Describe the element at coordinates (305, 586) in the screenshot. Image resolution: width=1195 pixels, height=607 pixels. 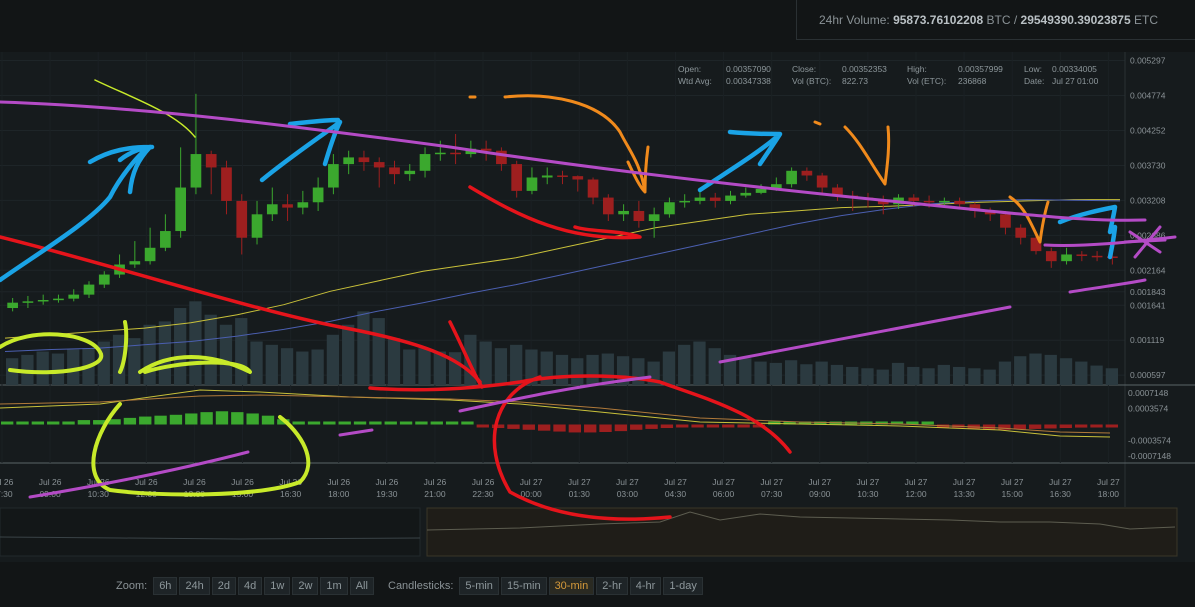
I see `zoom-2w-button: 2w` at that location.